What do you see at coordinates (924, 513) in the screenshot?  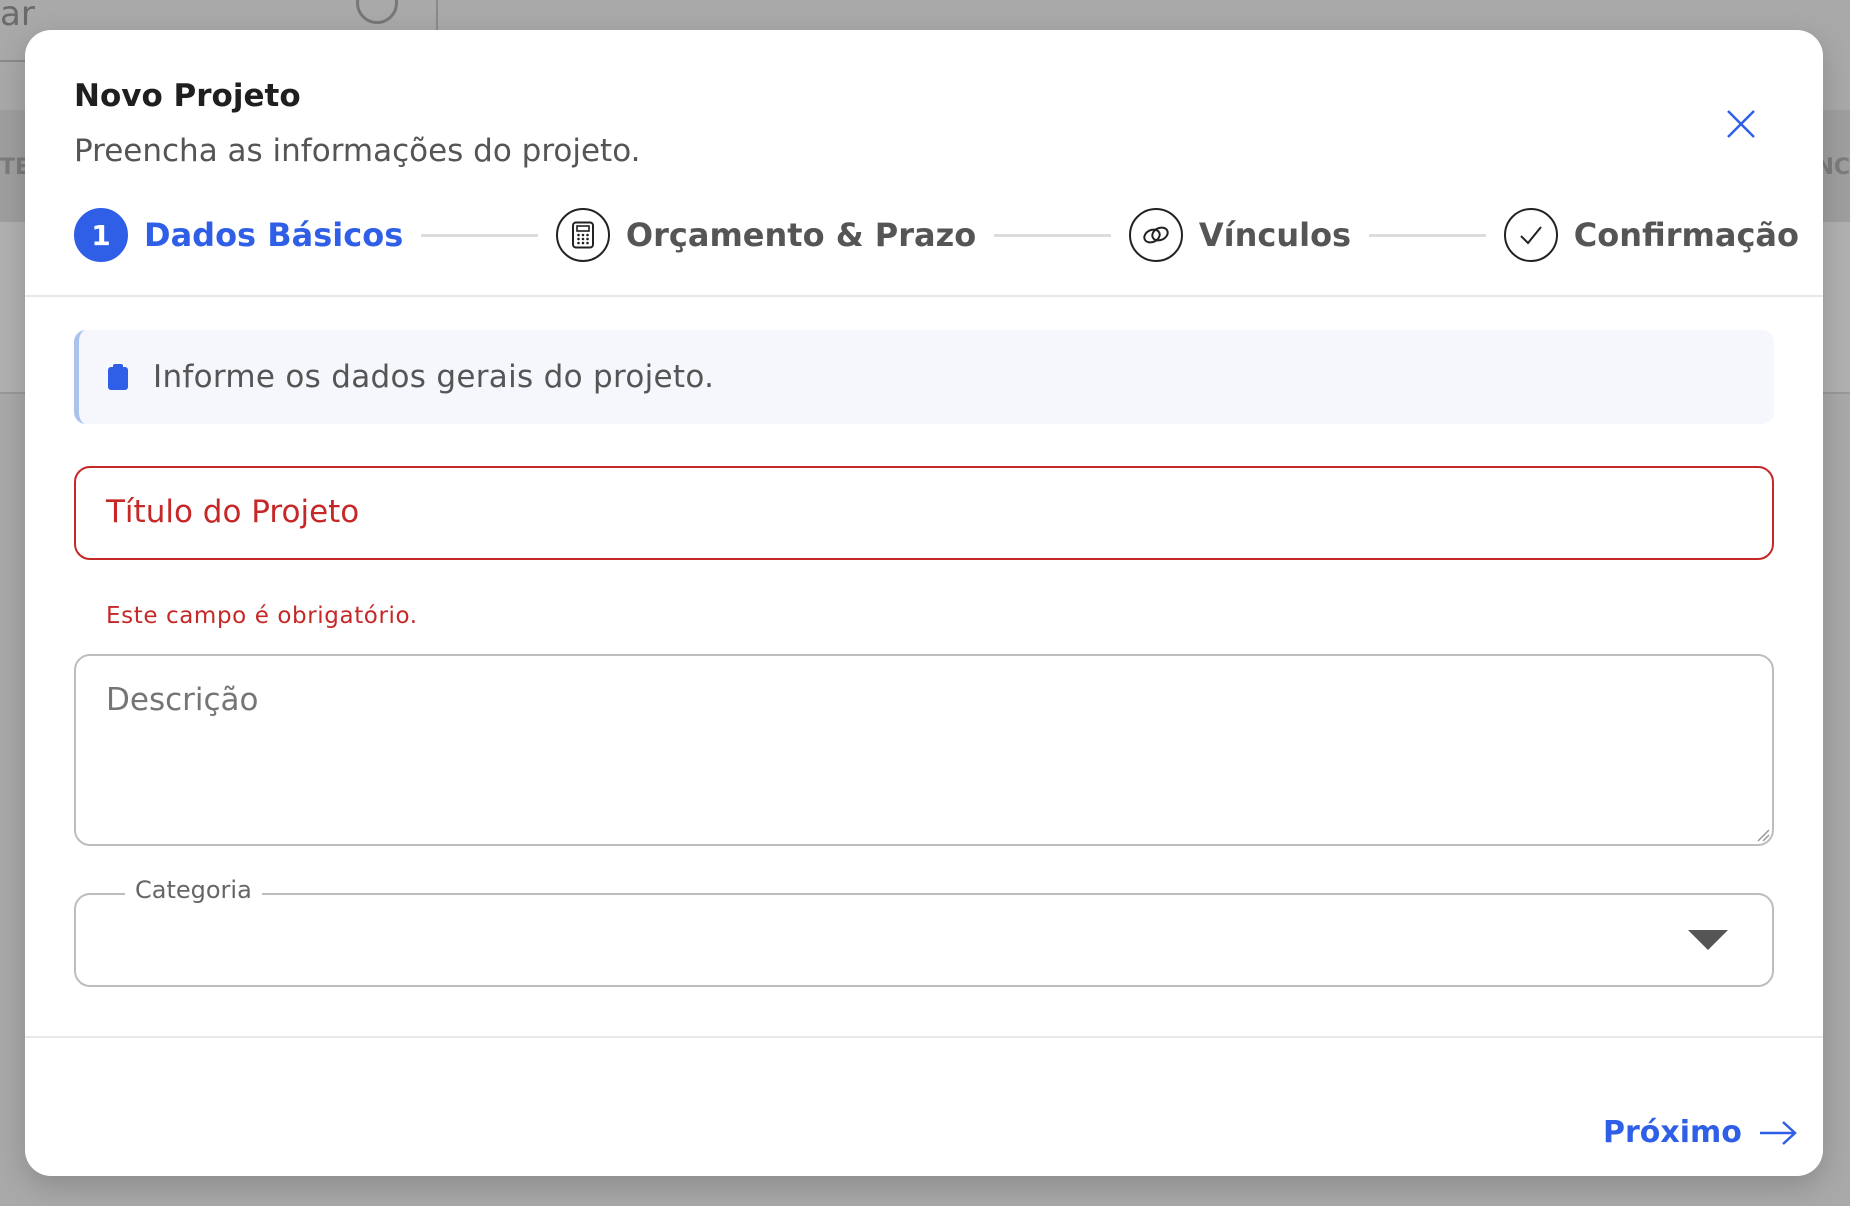 I see `project-title-input: Título do Projeto` at bounding box center [924, 513].